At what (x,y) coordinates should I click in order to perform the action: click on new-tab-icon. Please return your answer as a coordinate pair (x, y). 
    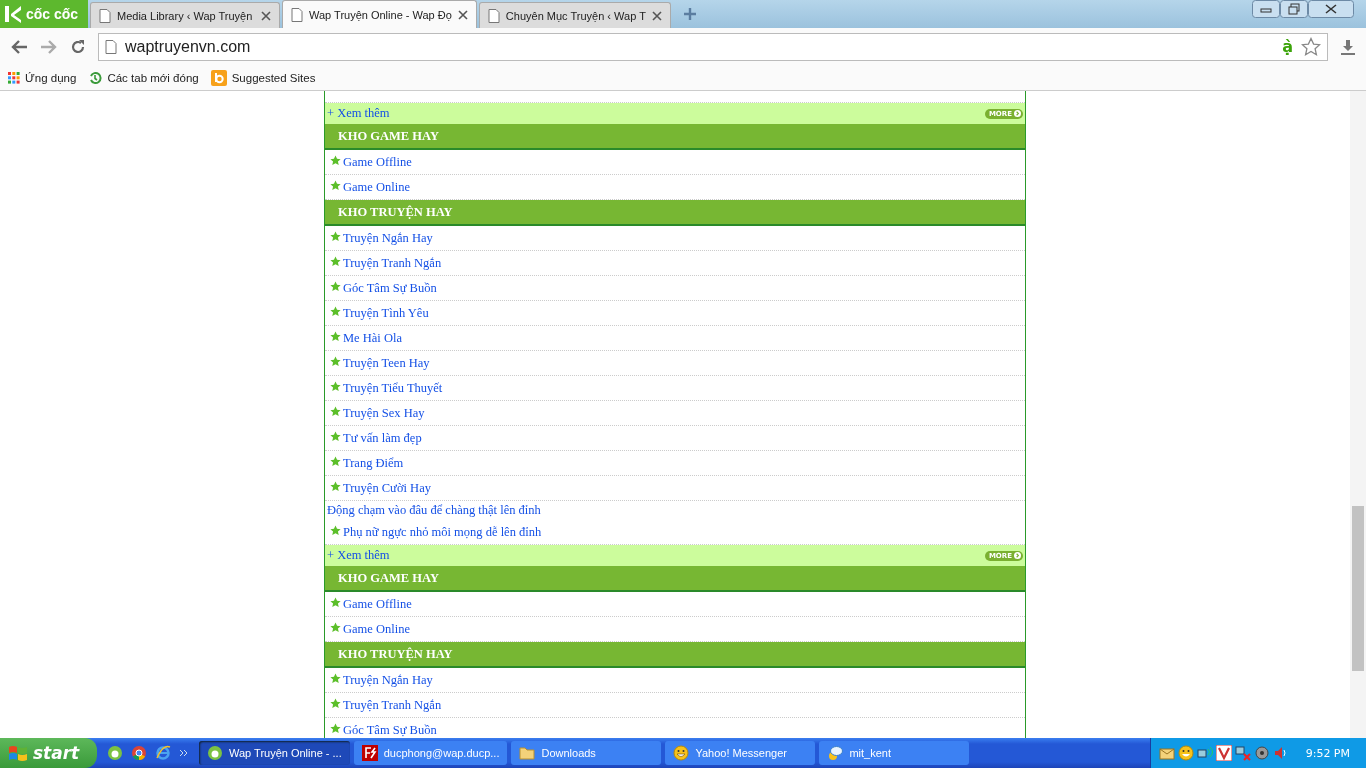
    Looking at the image, I should click on (689, 14).